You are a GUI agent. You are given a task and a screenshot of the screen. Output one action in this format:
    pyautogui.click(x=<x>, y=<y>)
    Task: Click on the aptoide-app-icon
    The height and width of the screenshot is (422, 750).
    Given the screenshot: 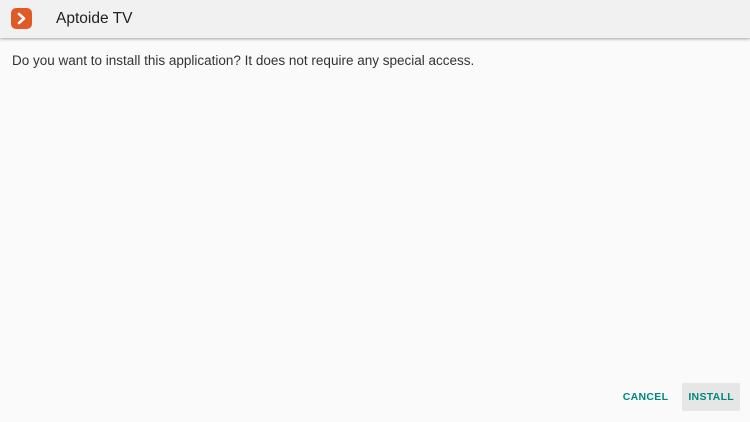 What is the action you would take?
    pyautogui.click(x=21, y=18)
    